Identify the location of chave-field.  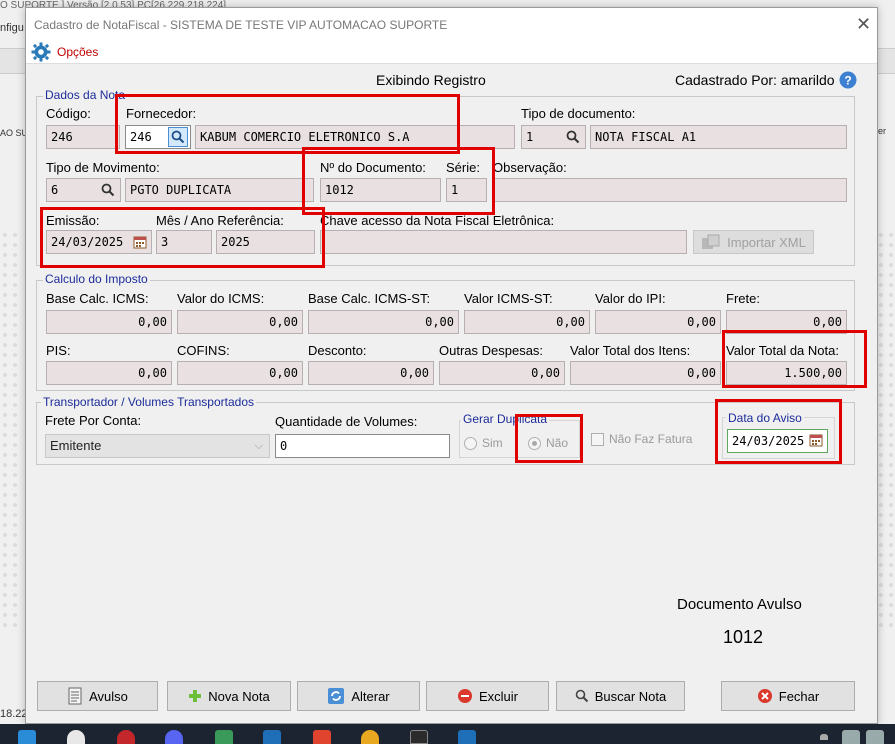
(503, 242).